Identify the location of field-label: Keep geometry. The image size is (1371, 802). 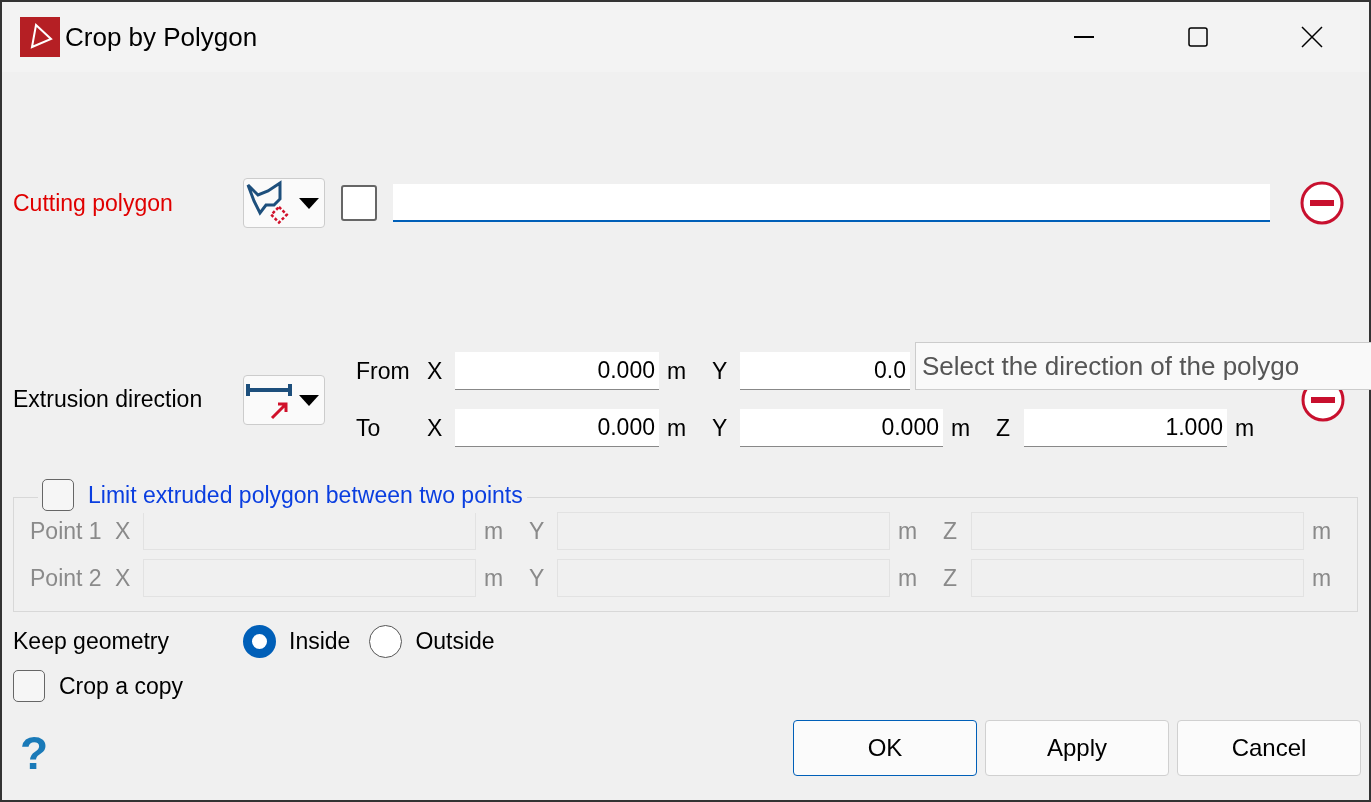
(91, 641).